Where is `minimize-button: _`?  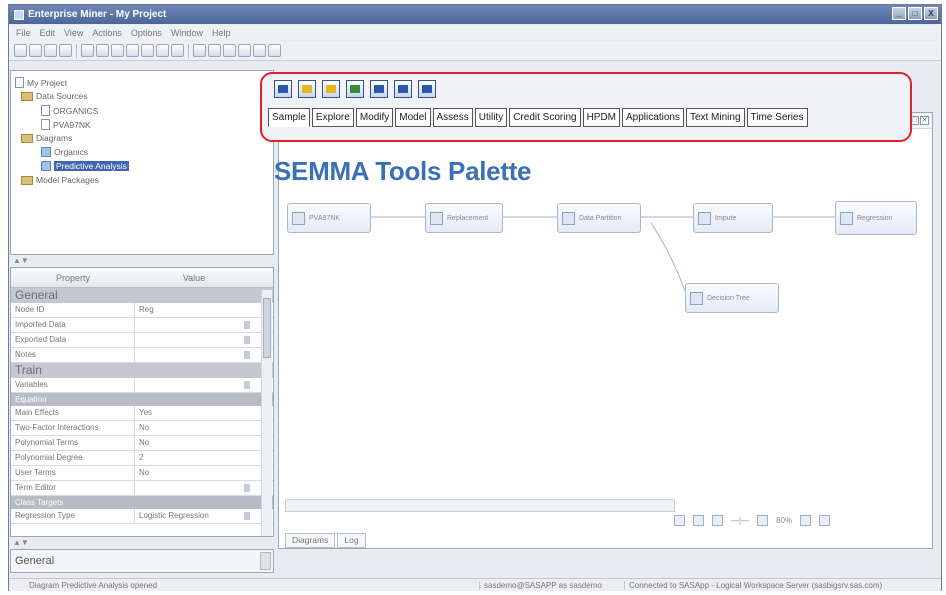
minimize-button: _ is located at coordinates (899, 13).